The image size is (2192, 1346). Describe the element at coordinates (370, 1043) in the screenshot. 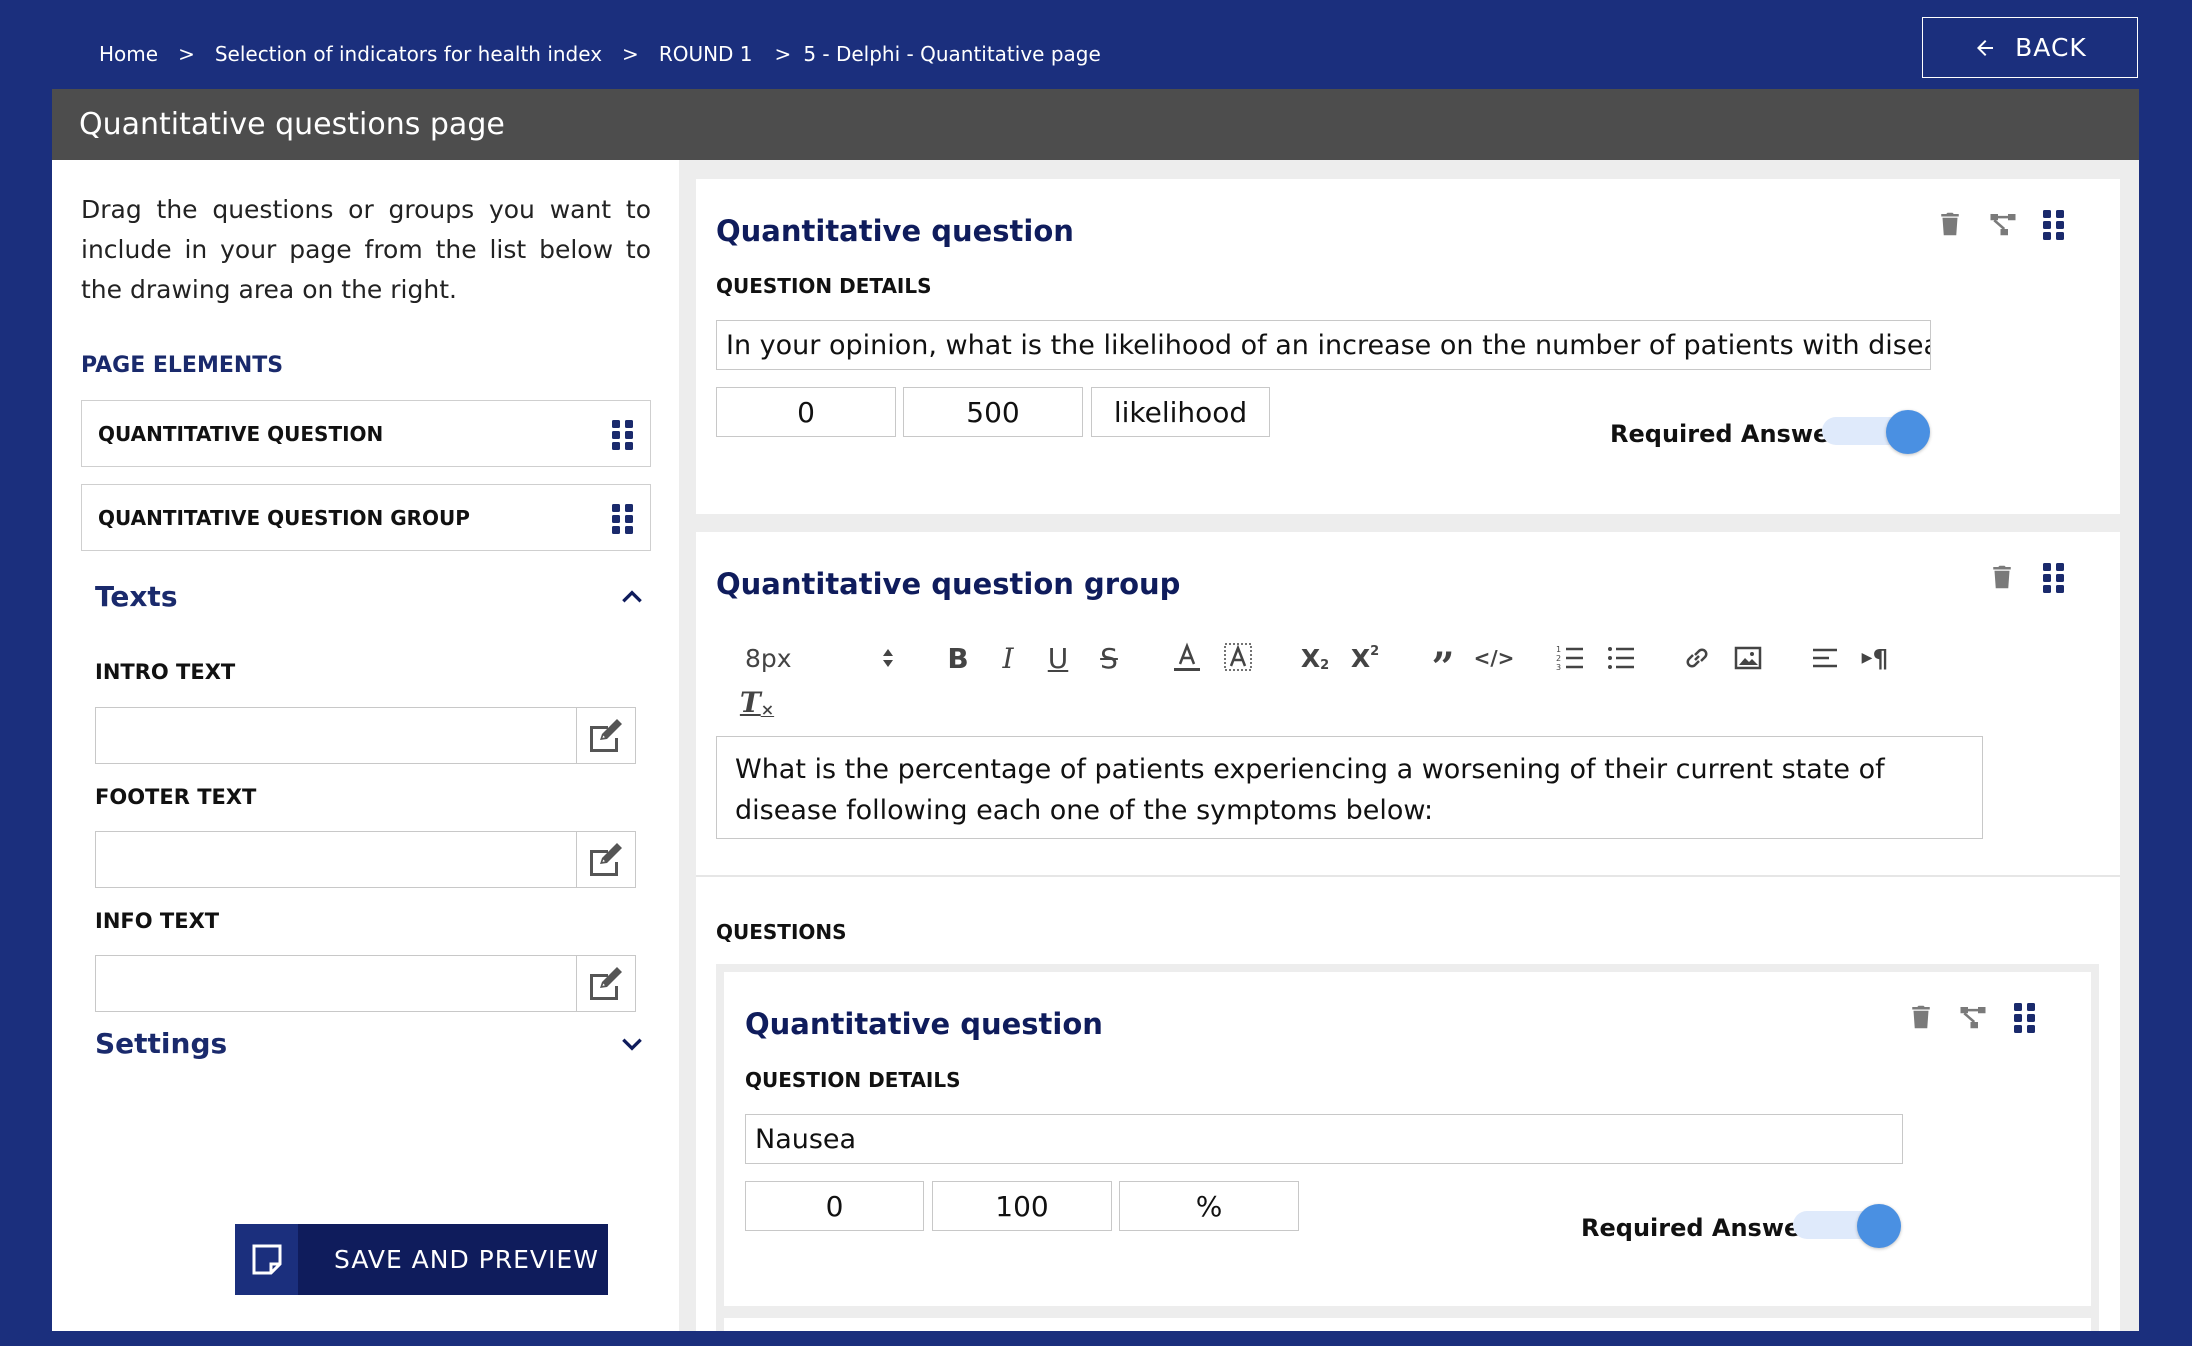

I see `settings-accordion-header: Settings` at that location.